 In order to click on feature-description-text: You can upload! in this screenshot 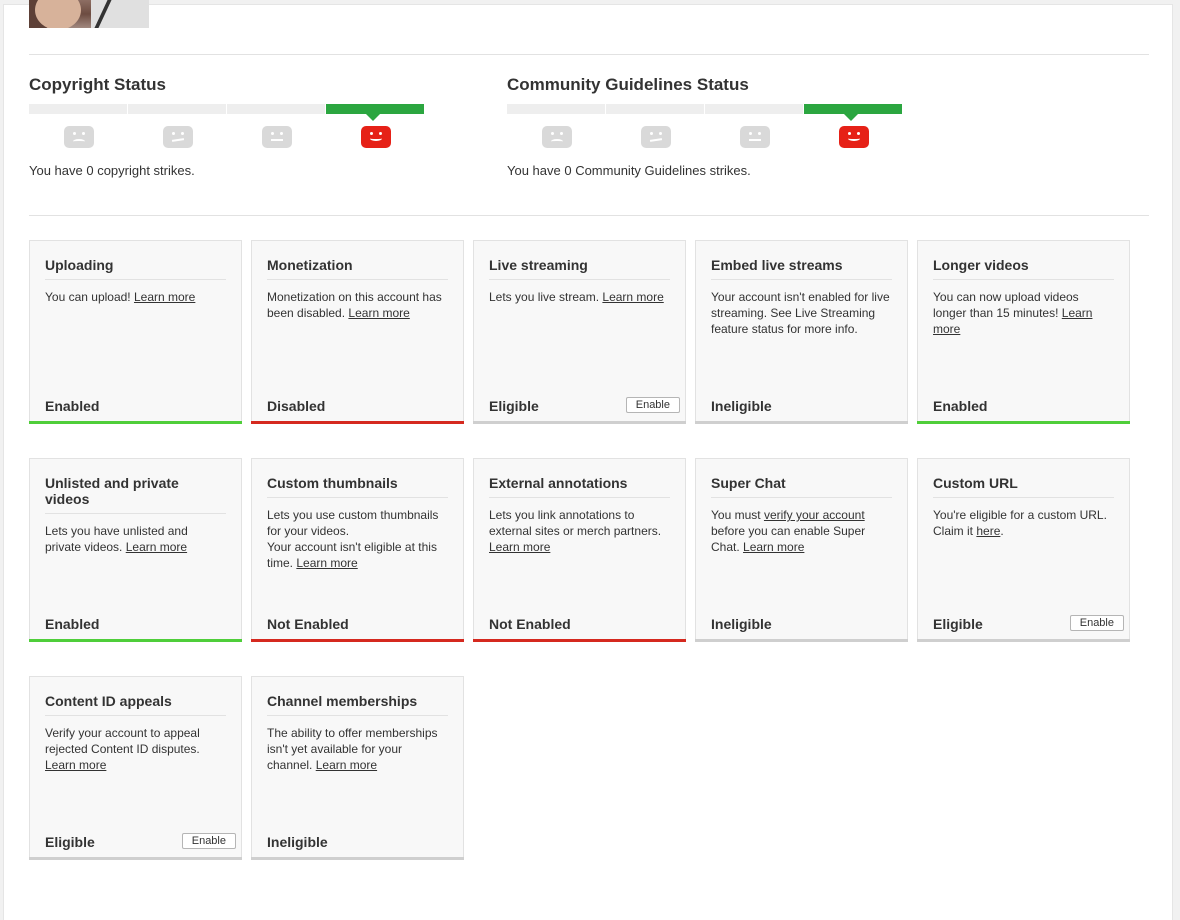, I will do `click(88, 297)`.